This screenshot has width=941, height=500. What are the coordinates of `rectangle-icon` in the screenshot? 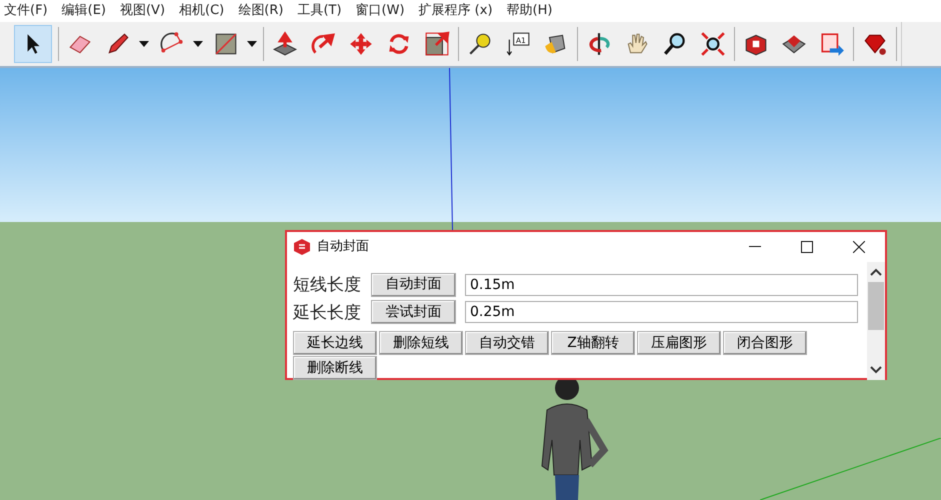 It's located at (226, 44).